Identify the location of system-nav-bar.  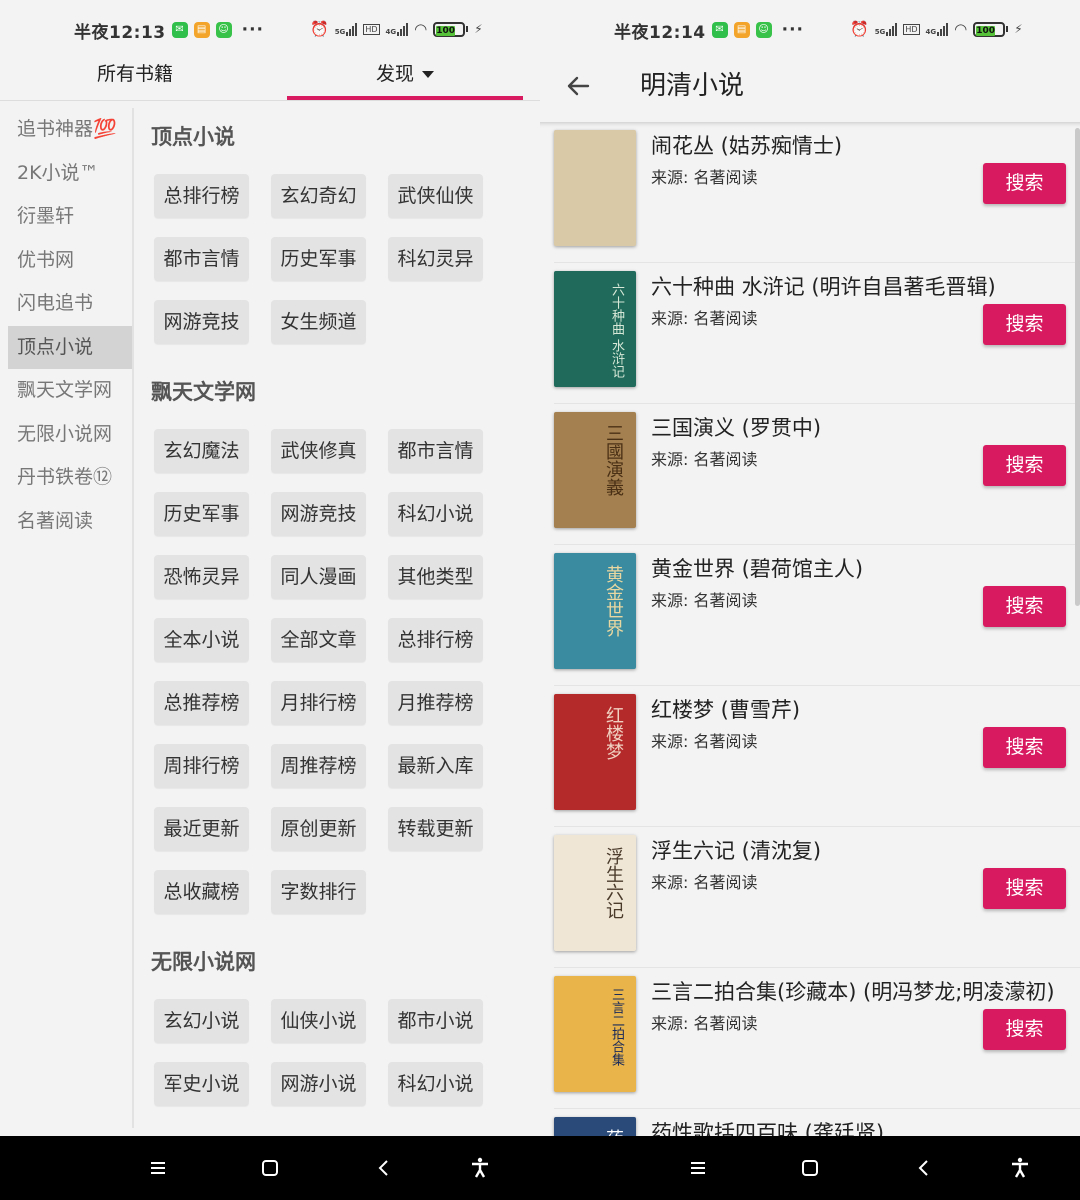
(540, 1168).